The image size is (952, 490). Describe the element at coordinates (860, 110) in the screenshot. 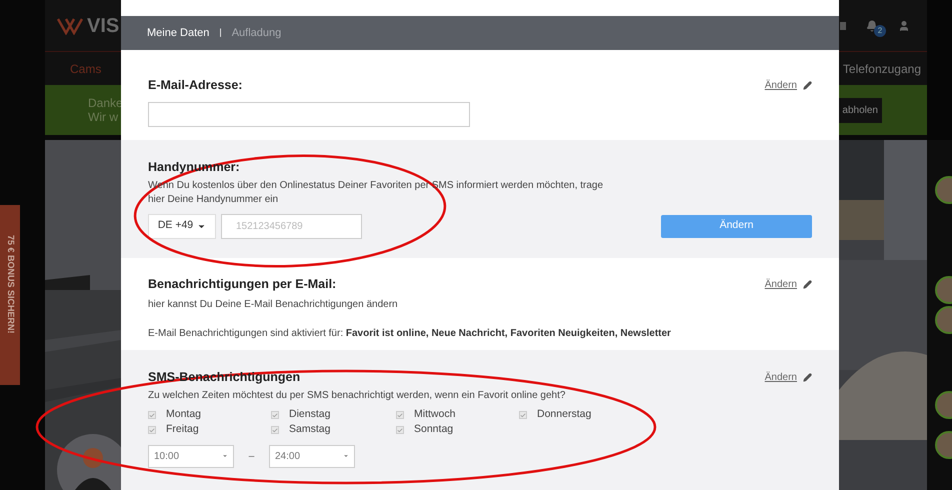

I see `claim-button: abholen` at that location.